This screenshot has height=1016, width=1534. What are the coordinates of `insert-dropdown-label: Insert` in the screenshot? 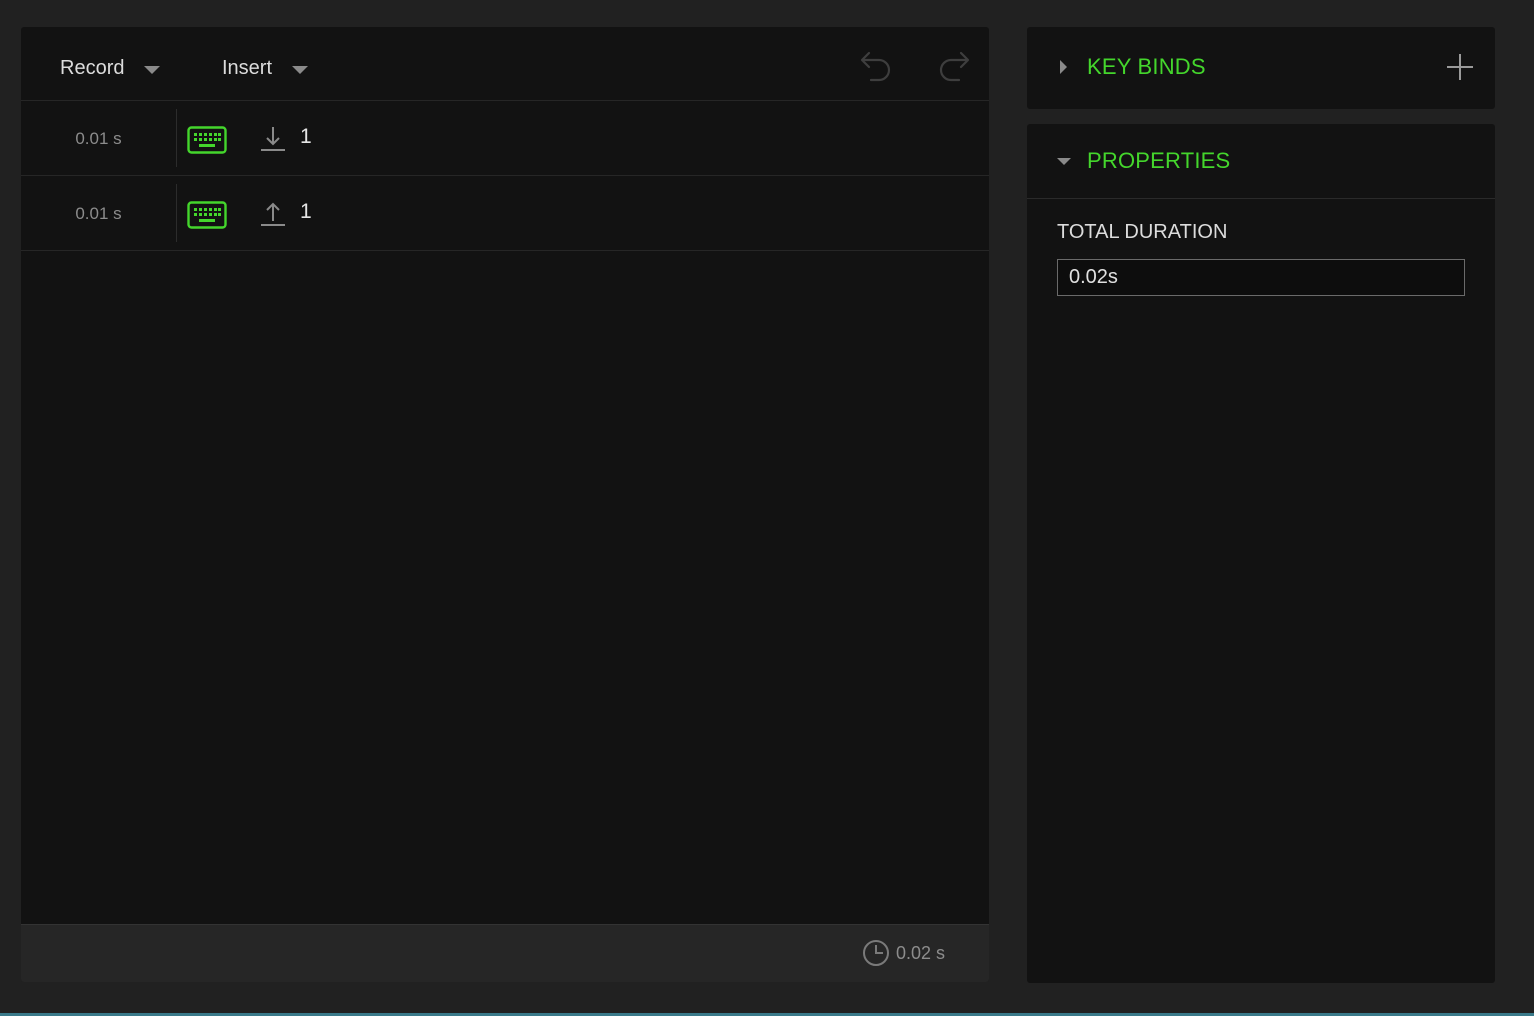 It's located at (247, 67).